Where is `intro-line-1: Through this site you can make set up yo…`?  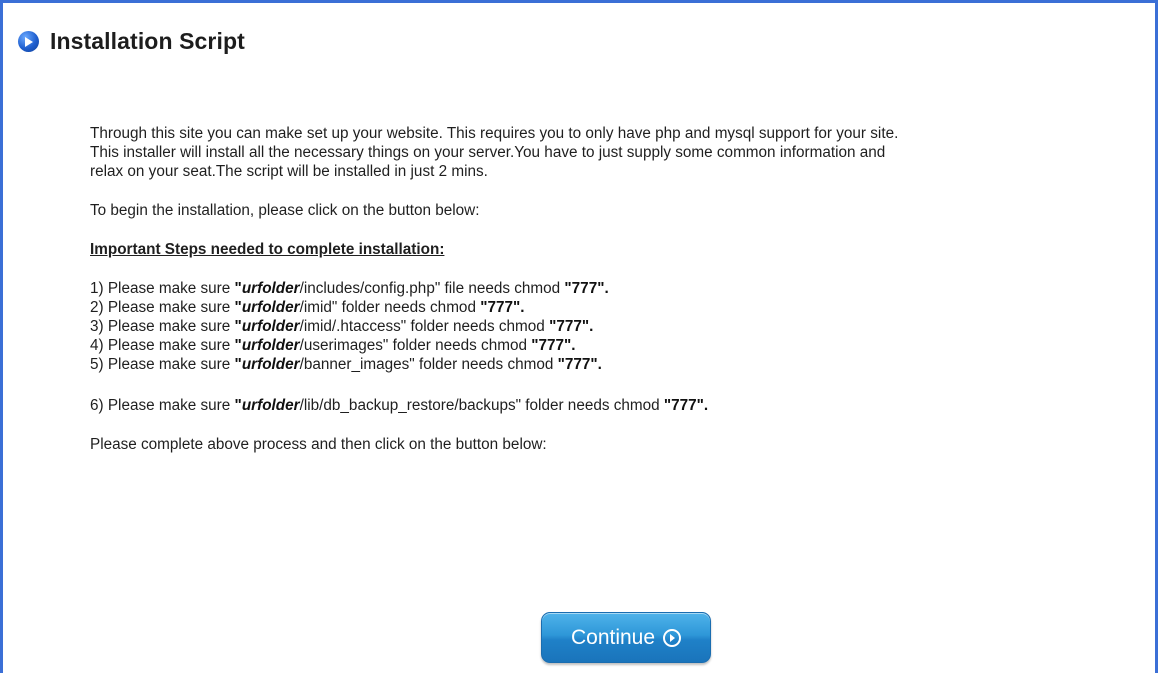 intro-line-1: Through this site you can make set up yo… is located at coordinates (494, 133).